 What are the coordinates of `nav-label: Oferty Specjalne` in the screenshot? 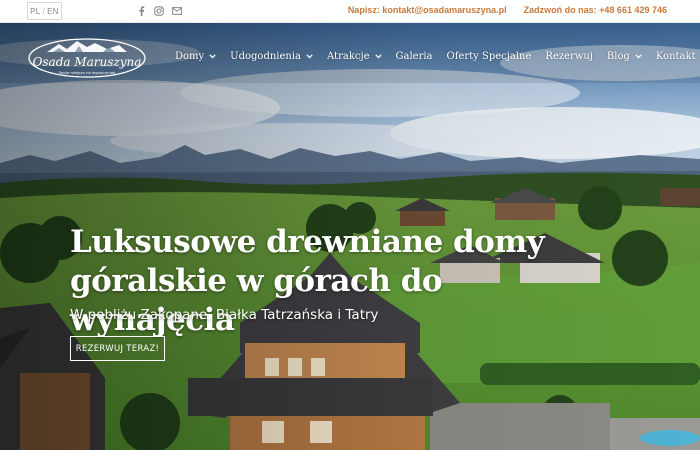 It's located at (489, 56).